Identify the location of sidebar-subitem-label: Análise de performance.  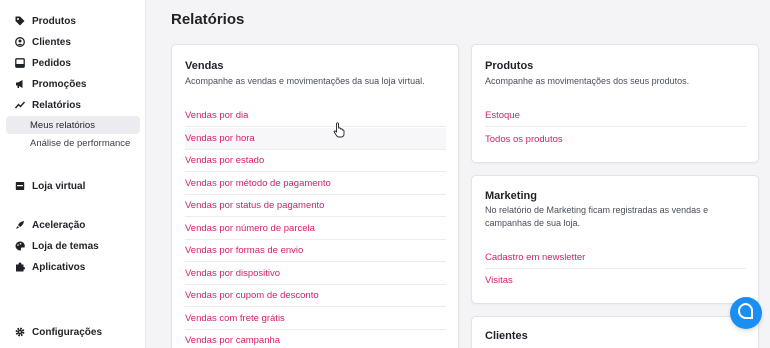
(80, 143).